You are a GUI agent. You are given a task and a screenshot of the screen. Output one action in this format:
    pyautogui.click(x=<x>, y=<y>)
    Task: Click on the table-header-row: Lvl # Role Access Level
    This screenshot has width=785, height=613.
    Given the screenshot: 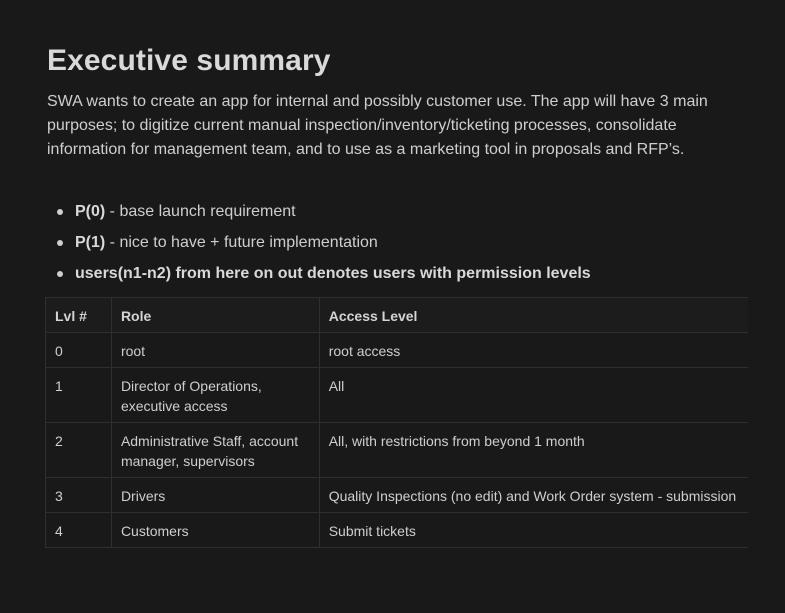 What is the action you would take?
    pyautogui.click(x=396, y=315)
    